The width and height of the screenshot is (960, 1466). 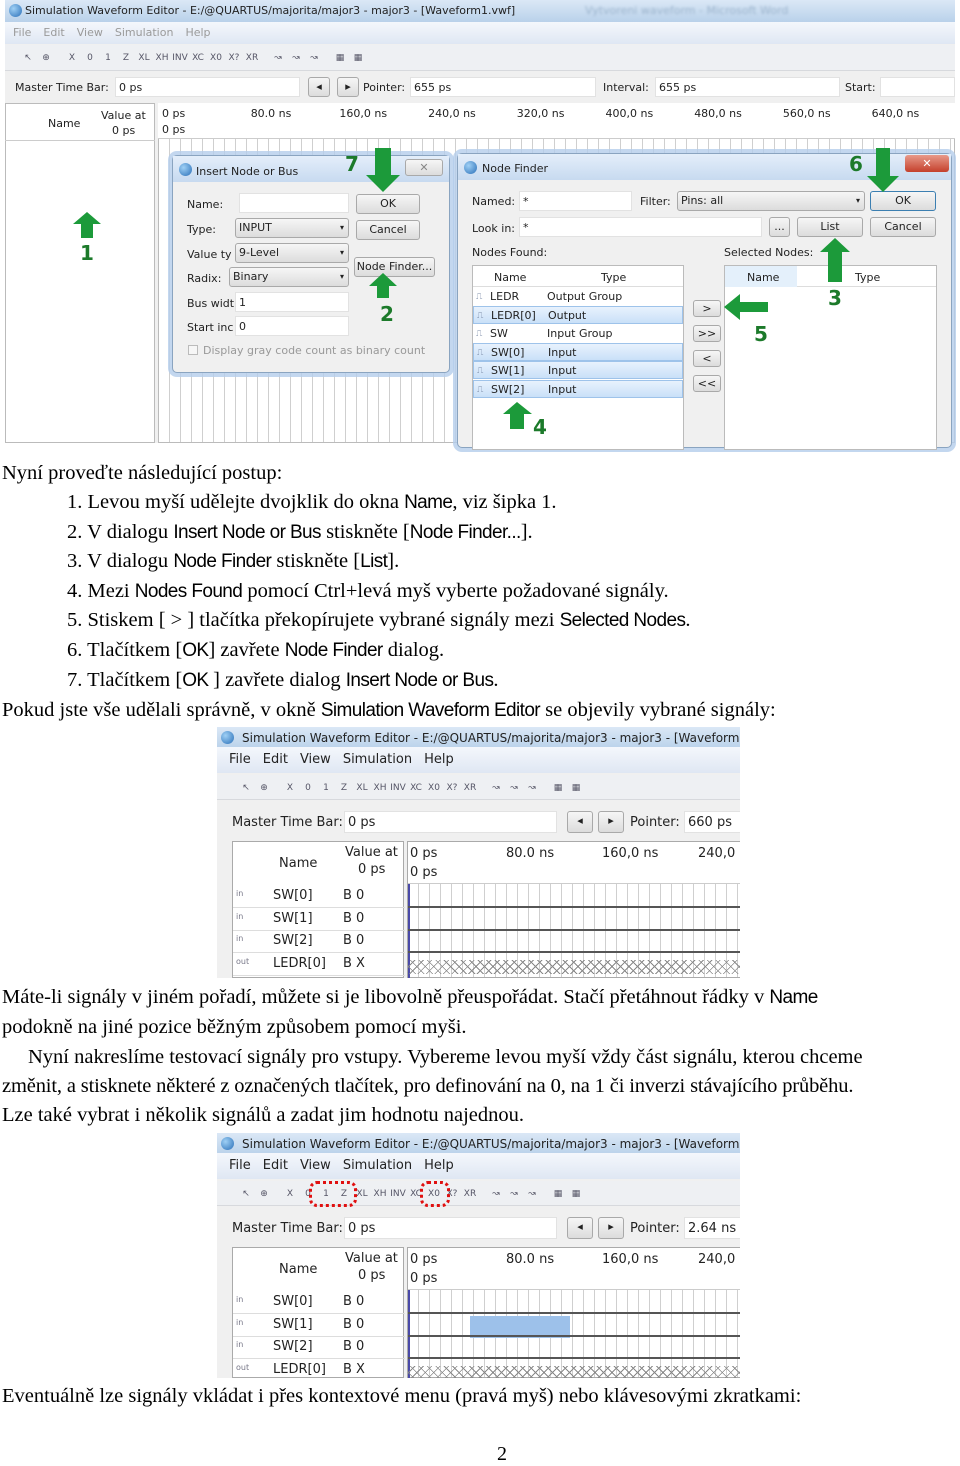 I want to click on intro-text: Nyní proveďte následující postup:, so click(x=142, y=473).